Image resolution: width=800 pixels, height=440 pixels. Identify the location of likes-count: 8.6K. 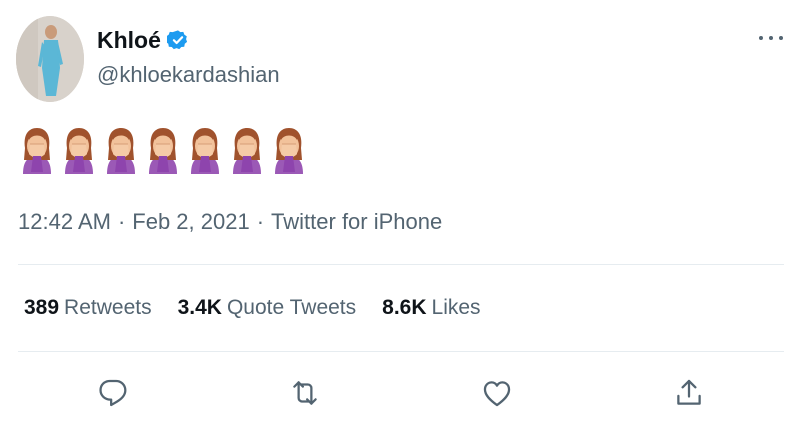
(404, 307).